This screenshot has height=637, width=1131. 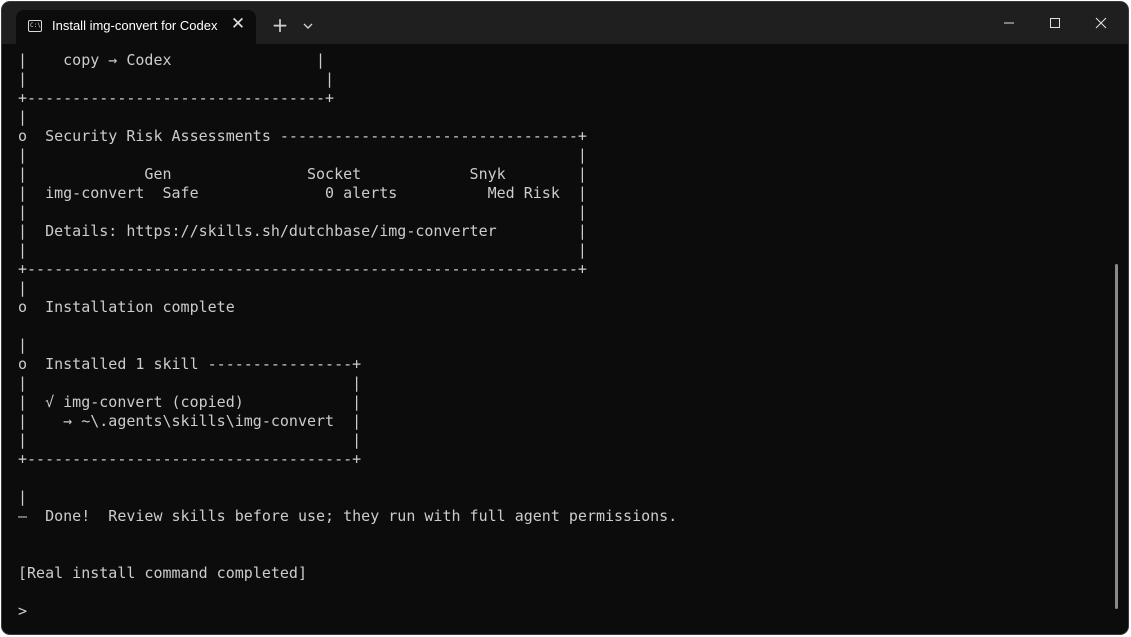 I want to click on terminal-line: o Installation complete, so click(x=126, y=307).